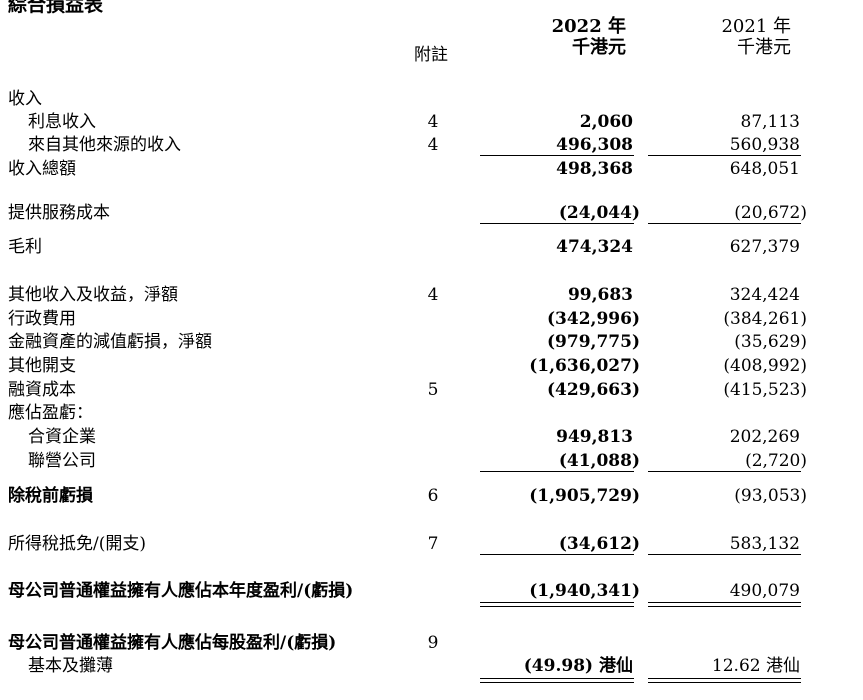  I want to click on row-value-2021-basic-diluted: 12.62 港仙, so click(755, 666).